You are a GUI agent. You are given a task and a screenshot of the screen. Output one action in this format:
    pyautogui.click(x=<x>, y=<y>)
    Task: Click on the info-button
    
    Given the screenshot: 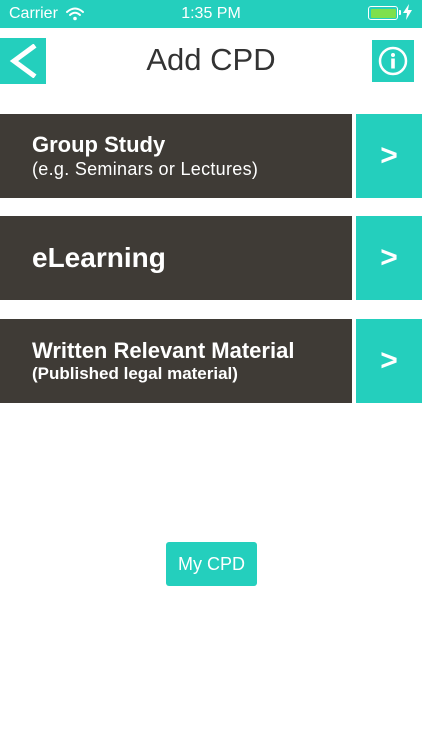 What is the action you would take?
    pyautogui.click(x=393, y=61)
    